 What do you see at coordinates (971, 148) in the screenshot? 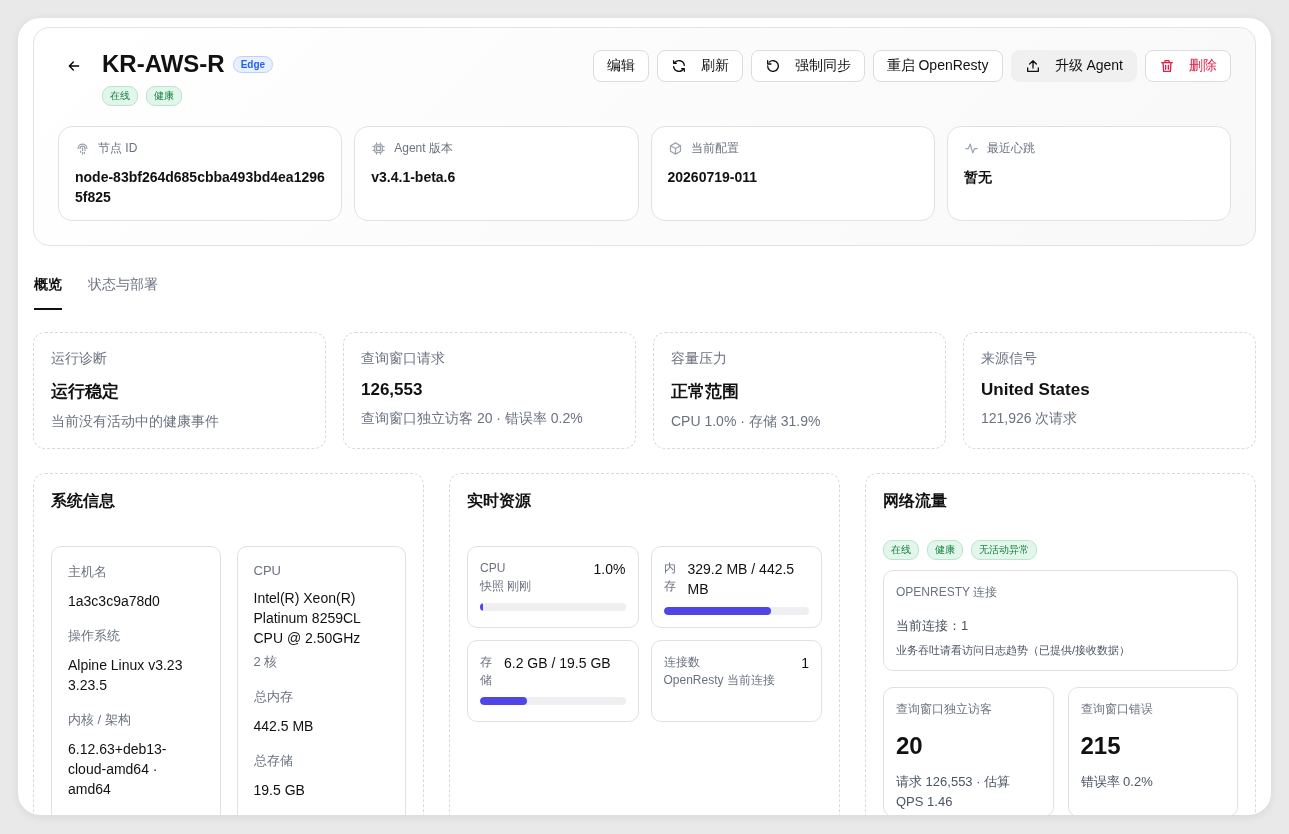
I see `pulse-icon` at bounding box center [971, 148].